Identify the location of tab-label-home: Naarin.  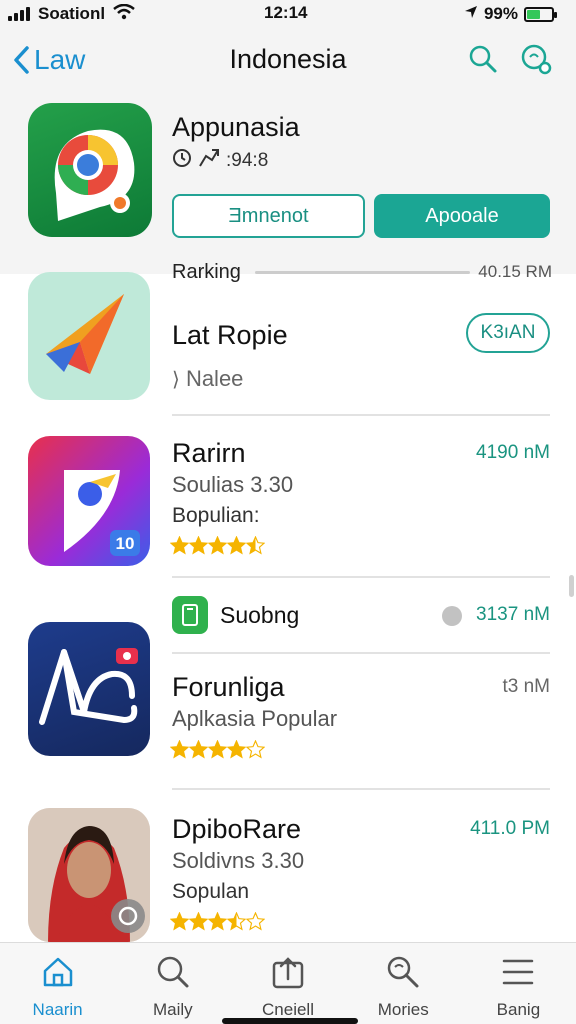
(57, 1009).